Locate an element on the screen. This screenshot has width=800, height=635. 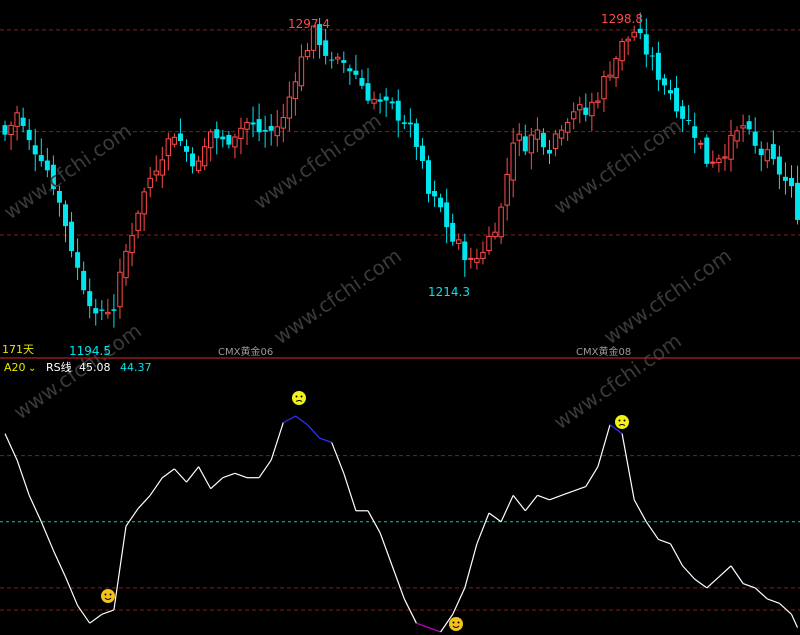
indicator-name: A20 is located at coordinates (15, 367).